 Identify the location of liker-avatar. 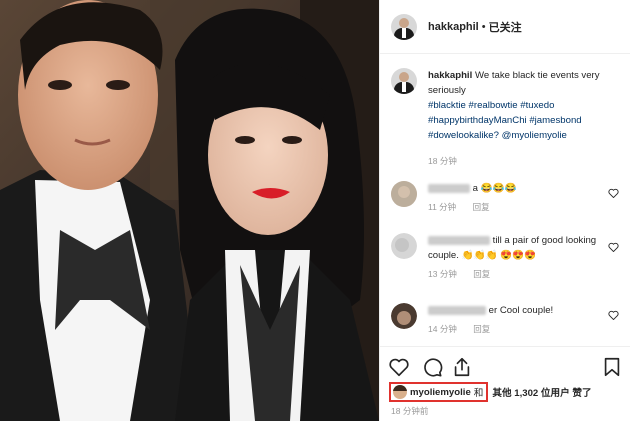
(400, 392).